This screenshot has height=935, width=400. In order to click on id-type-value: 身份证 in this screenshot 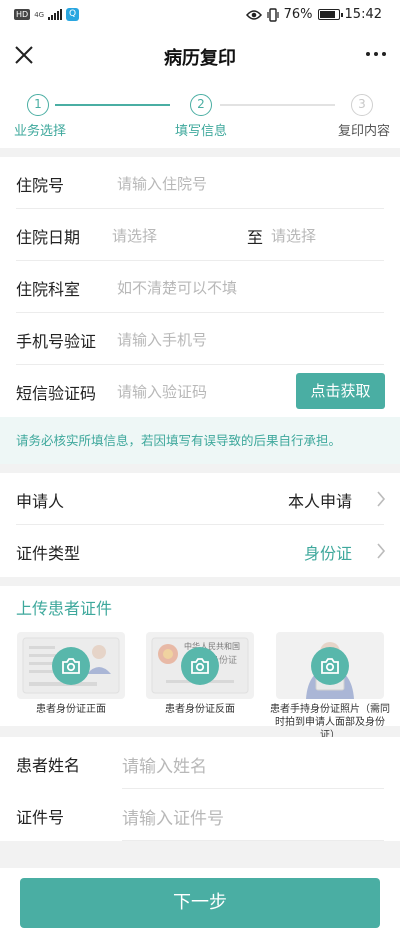, I will do `click(327, 553)`.